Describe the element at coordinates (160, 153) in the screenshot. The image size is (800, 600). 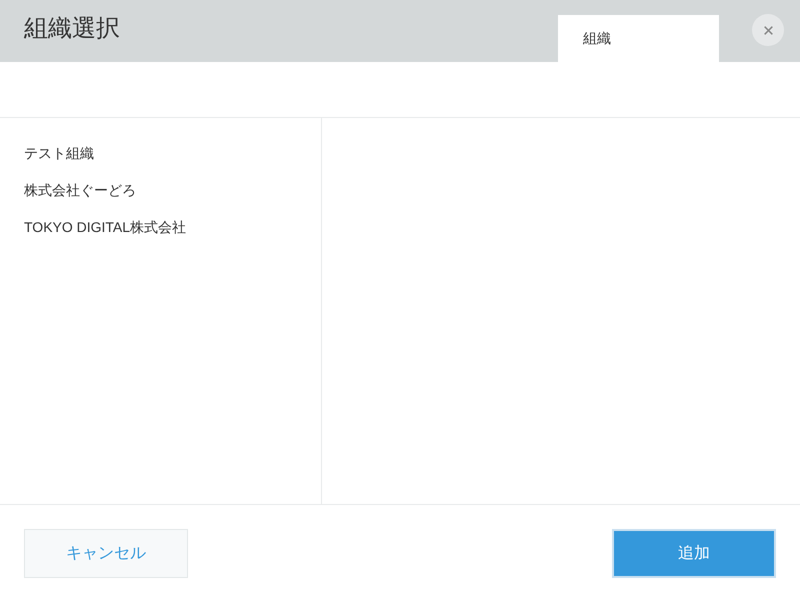
I see `organization-item: テスト組織` at that location.